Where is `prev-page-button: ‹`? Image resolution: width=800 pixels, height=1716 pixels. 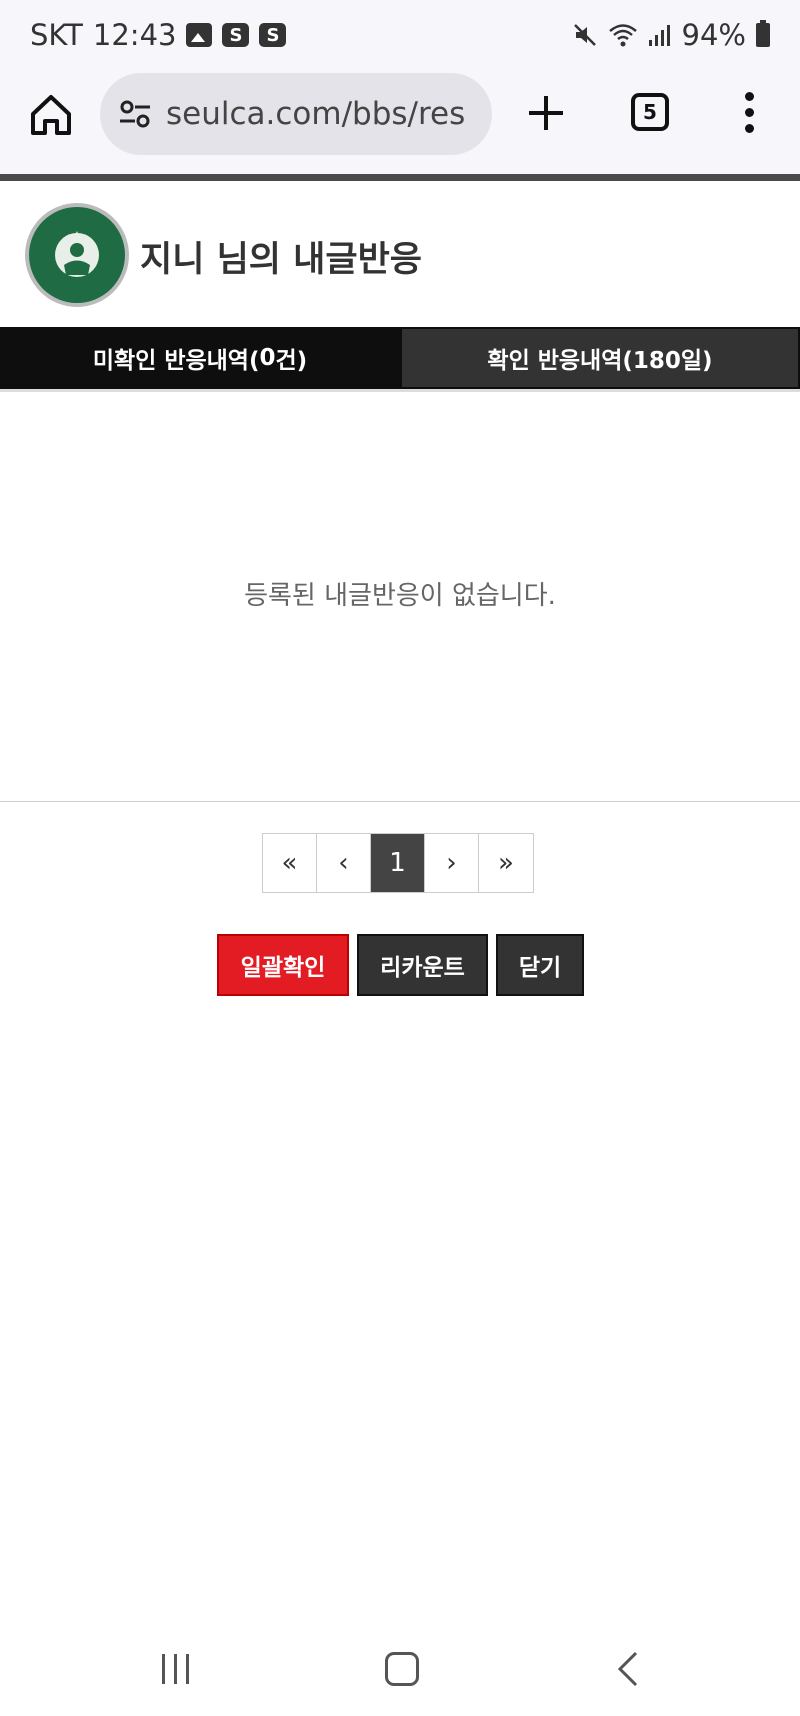
prev-page-button: ‹ is located at coordinates (344, 863).